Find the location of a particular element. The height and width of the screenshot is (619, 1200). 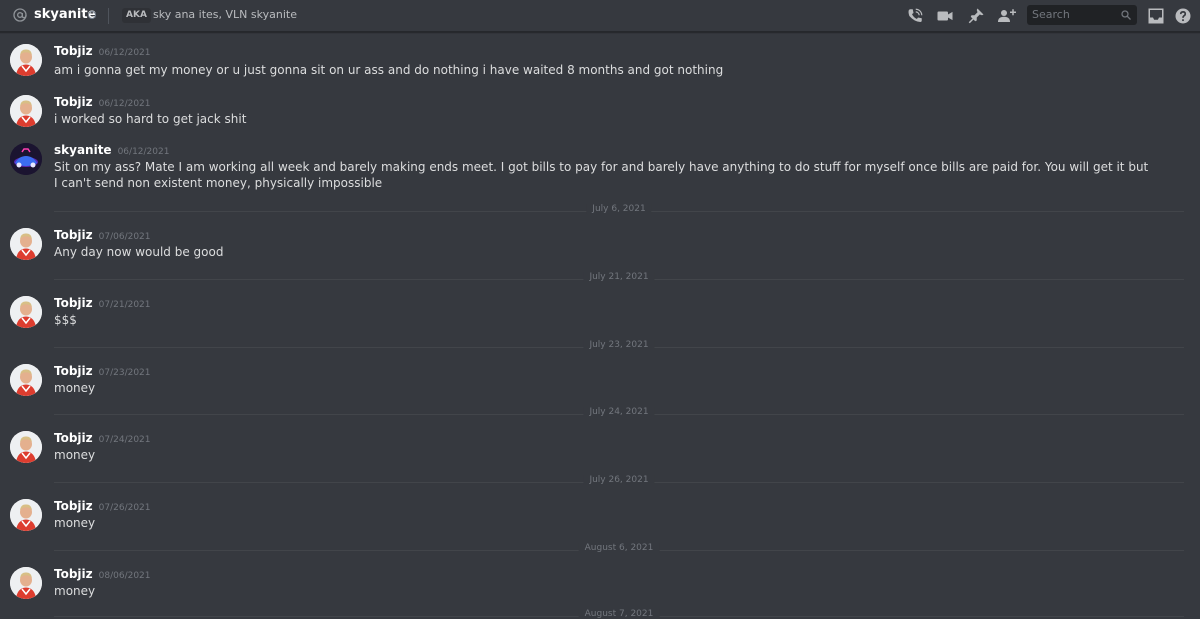

date-divider-label: August 6, 2021 is located at coordinates (619, 548).